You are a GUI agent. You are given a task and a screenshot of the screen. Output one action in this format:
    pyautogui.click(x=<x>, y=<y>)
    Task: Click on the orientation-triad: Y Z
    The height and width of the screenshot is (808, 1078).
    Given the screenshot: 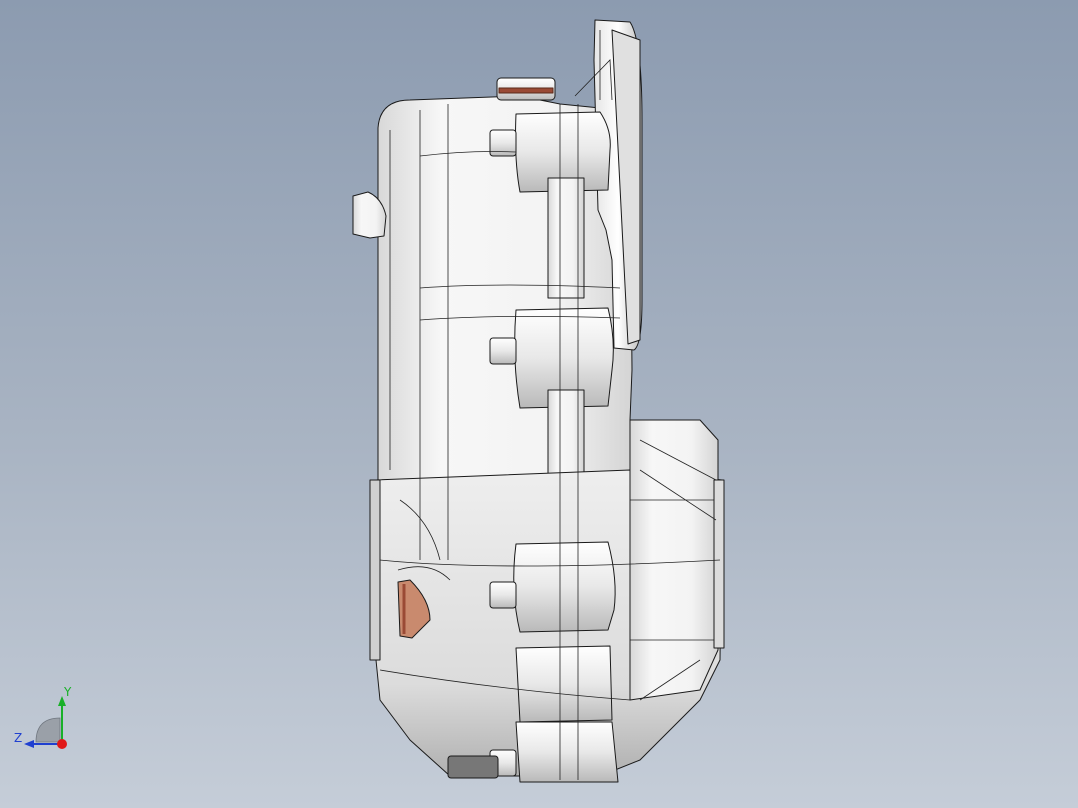 What is the action you would take?
    pyautogui.click(x=43, y=717)
    